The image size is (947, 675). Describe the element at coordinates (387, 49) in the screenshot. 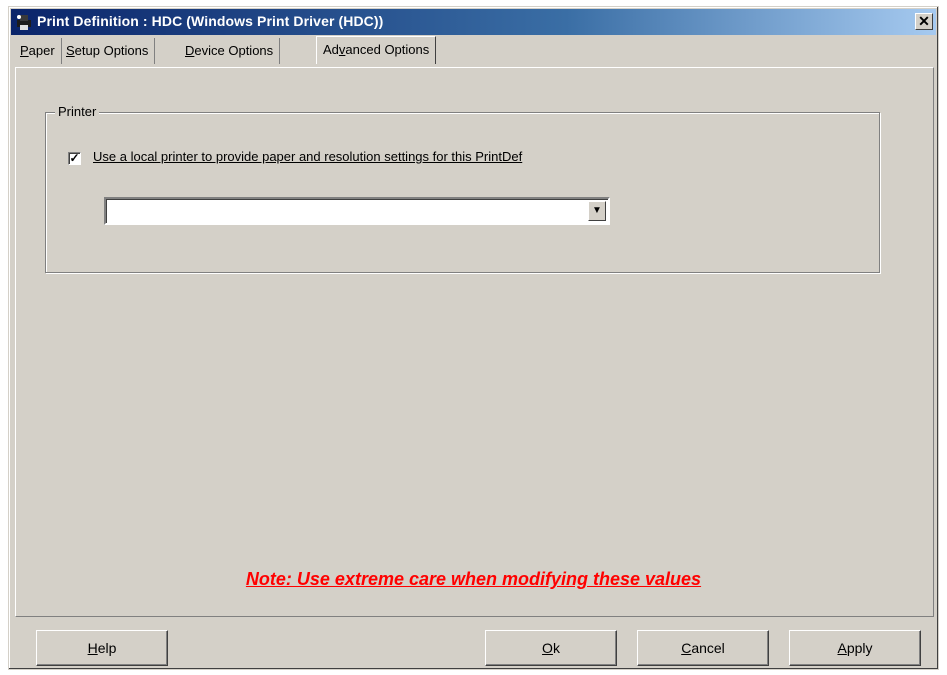

I see `tab-advanced-label: anced Options` at that location.